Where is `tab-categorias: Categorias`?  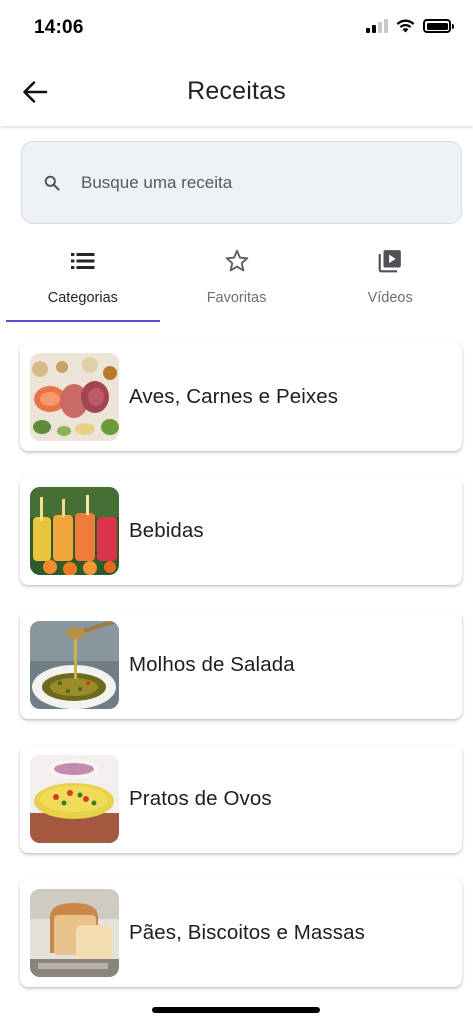
tab-categorias: Categorias is located at coordinates (83, 282).